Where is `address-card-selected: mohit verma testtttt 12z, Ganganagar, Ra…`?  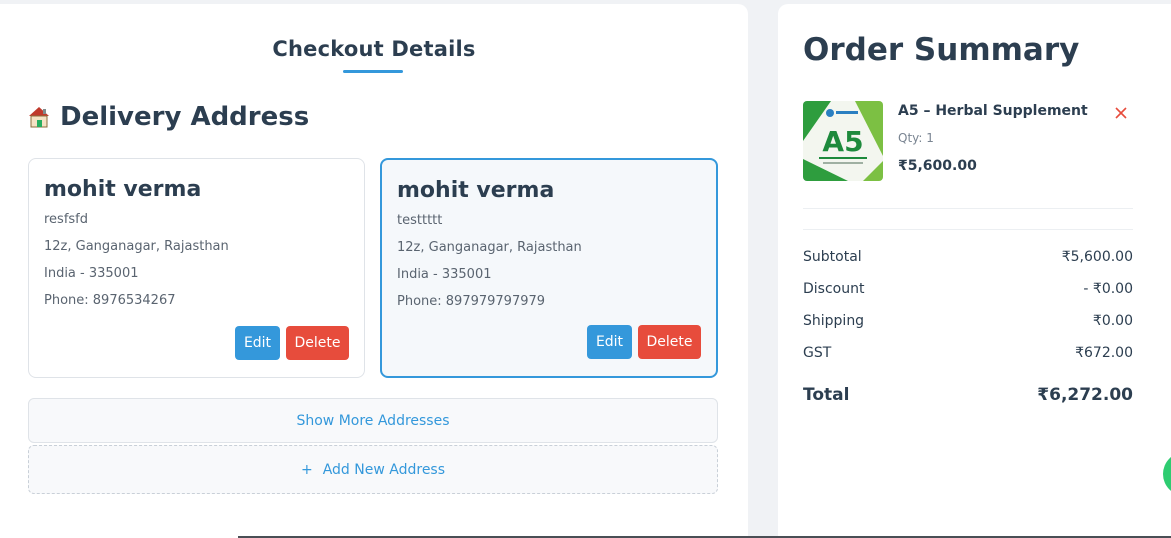
address-card-selected: mohit verma testtttt 12z, Ganganagar, Ra… is located at coordinates (549, 268).